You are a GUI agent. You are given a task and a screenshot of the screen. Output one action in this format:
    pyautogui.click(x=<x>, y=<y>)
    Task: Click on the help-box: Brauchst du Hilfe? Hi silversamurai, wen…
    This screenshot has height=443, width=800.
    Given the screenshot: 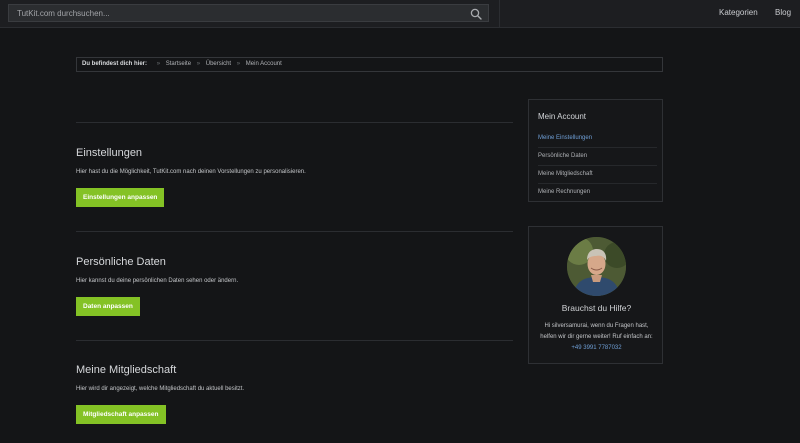 What is the action you would take?
    pyautogui.click(x=595, y=295)
    